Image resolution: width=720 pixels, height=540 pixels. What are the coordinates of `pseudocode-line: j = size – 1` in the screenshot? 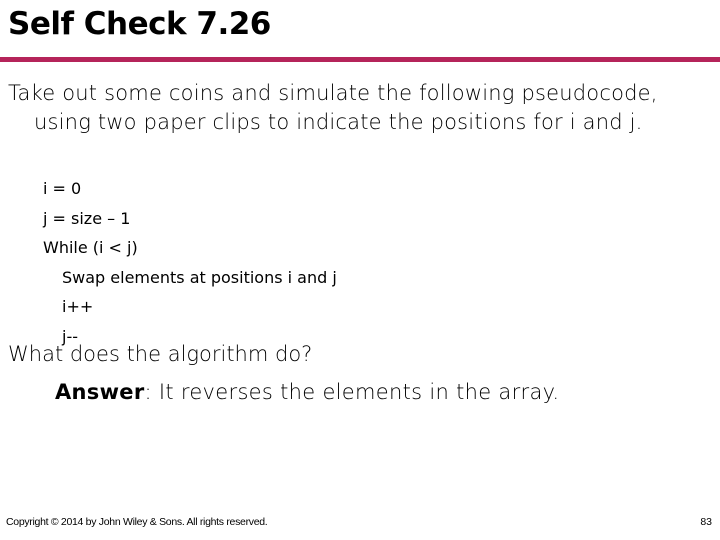 It's located at (87, 218).